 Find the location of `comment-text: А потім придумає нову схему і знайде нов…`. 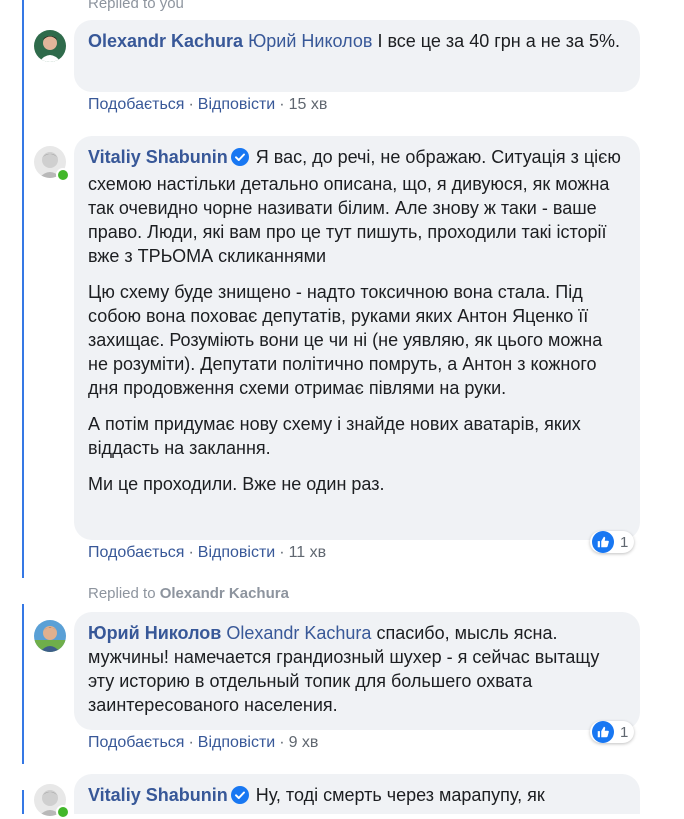

comment-text: А потім придумає нову схему і знайде нов… is located at coordinates (334, 436).